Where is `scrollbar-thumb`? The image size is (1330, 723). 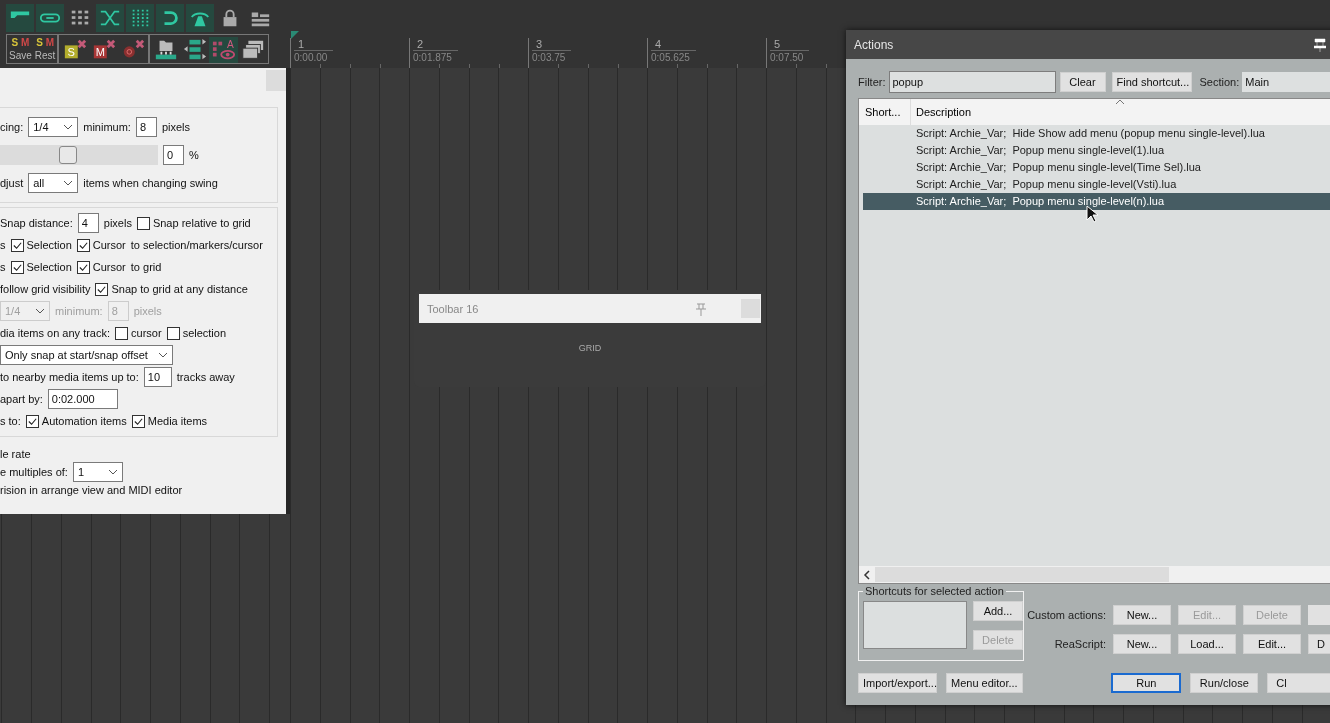
scrollbar-thumb is located at coordinates (1022, 574).